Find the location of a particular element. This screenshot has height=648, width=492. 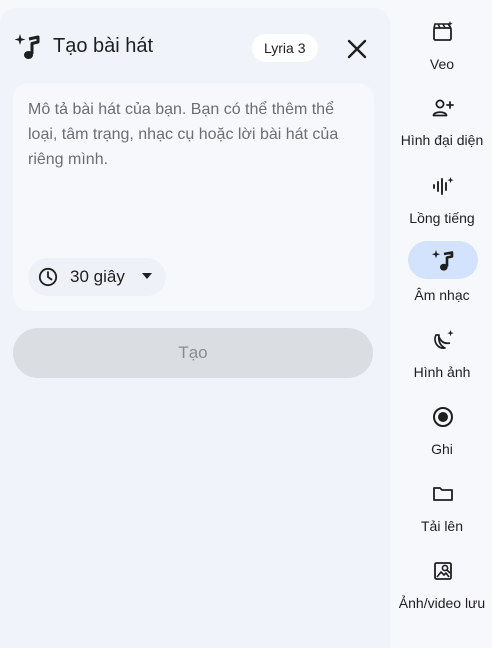

panel-header: Tạo bài hát Lyria 3 is located at coordinates (195, 47).